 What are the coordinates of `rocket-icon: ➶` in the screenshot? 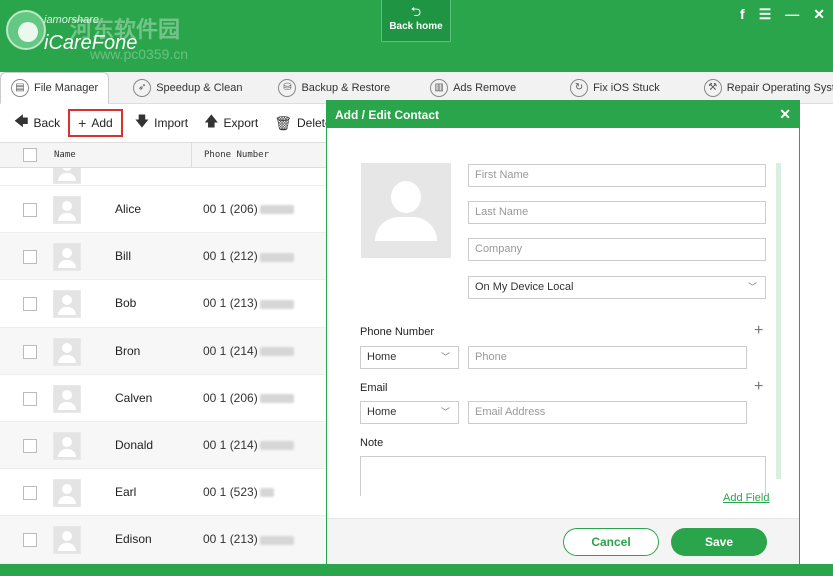 It's located at (142, 88).